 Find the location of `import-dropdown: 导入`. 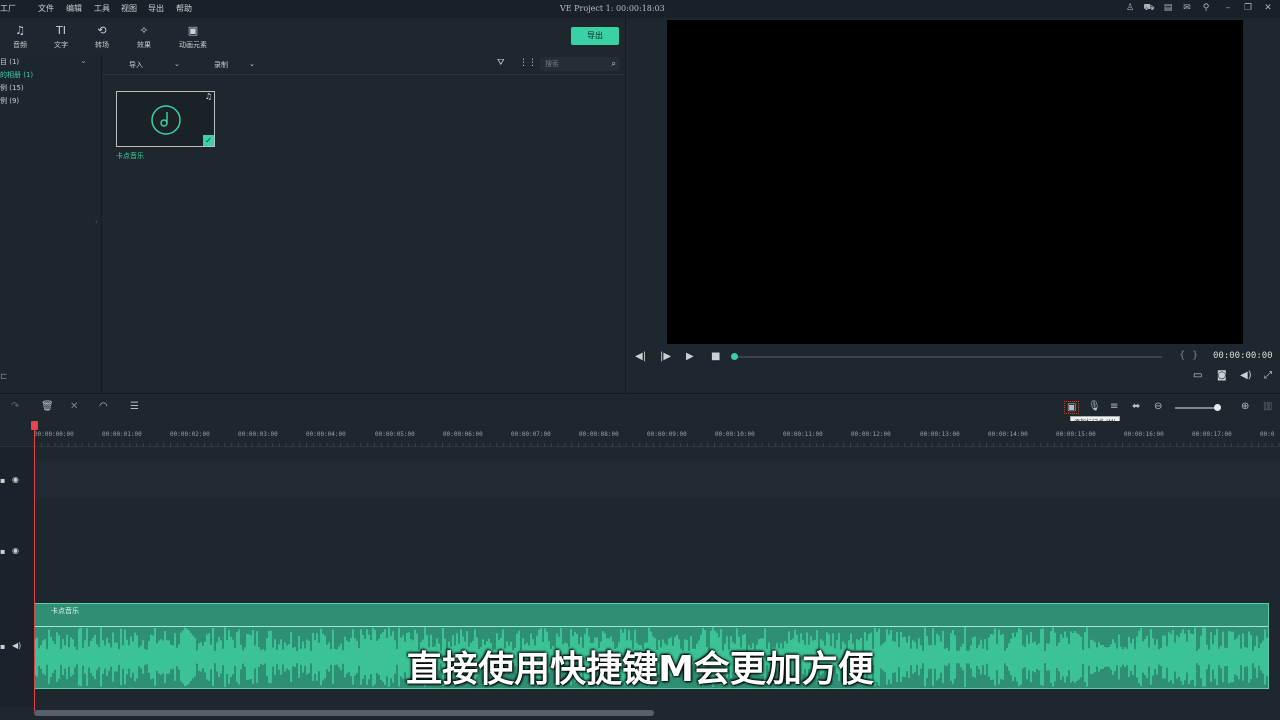

import-dropdown: 导入 is located at coordinates (136, 65).